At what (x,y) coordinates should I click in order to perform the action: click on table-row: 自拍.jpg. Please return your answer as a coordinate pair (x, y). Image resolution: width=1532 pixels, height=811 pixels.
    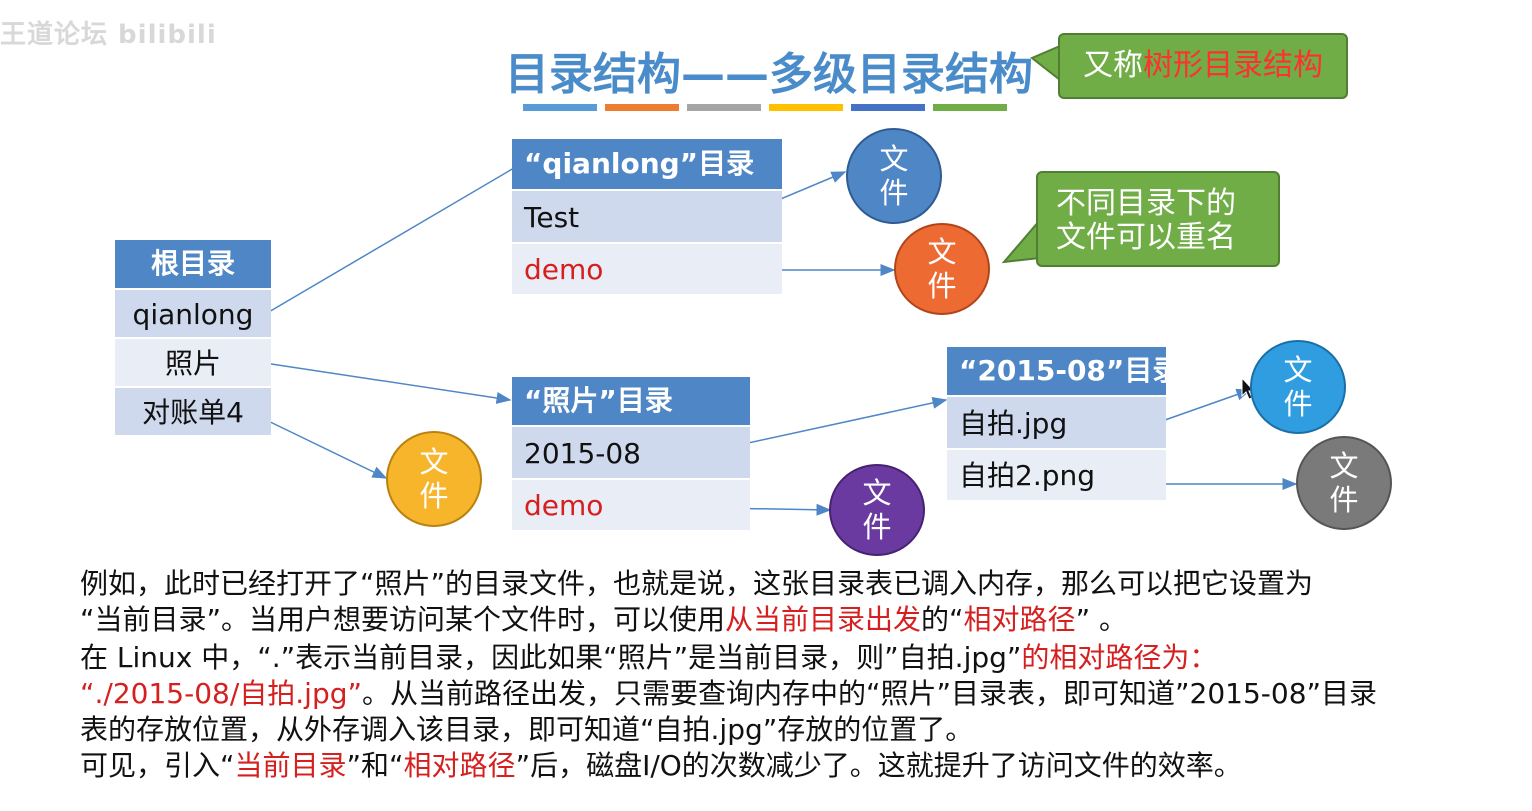
    Looking at the image, I should click on (1056, 421).